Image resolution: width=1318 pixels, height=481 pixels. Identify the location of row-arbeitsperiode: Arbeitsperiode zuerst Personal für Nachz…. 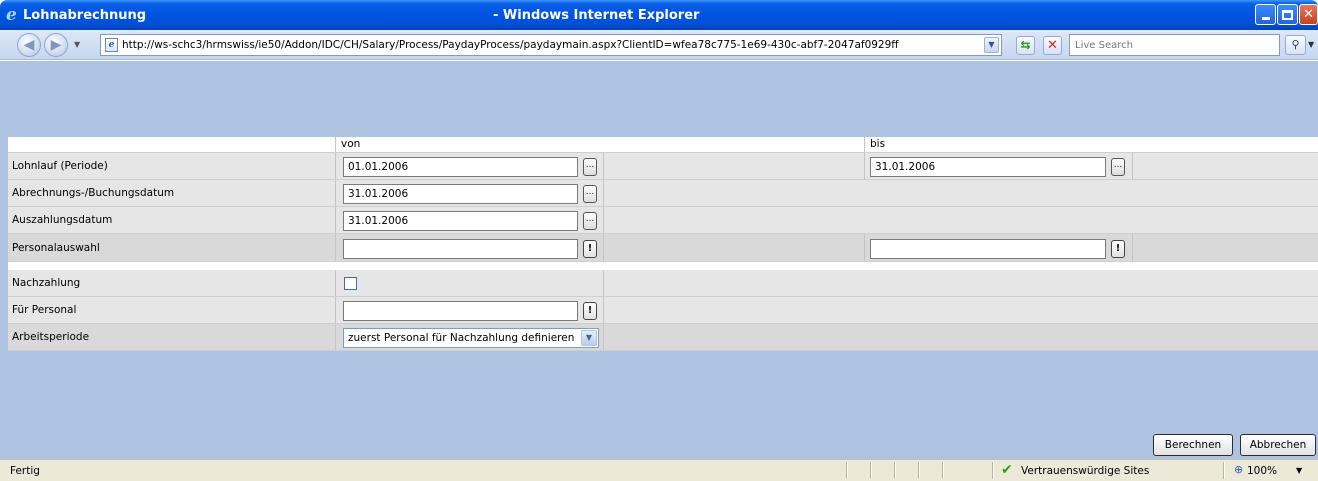
(663, 337).